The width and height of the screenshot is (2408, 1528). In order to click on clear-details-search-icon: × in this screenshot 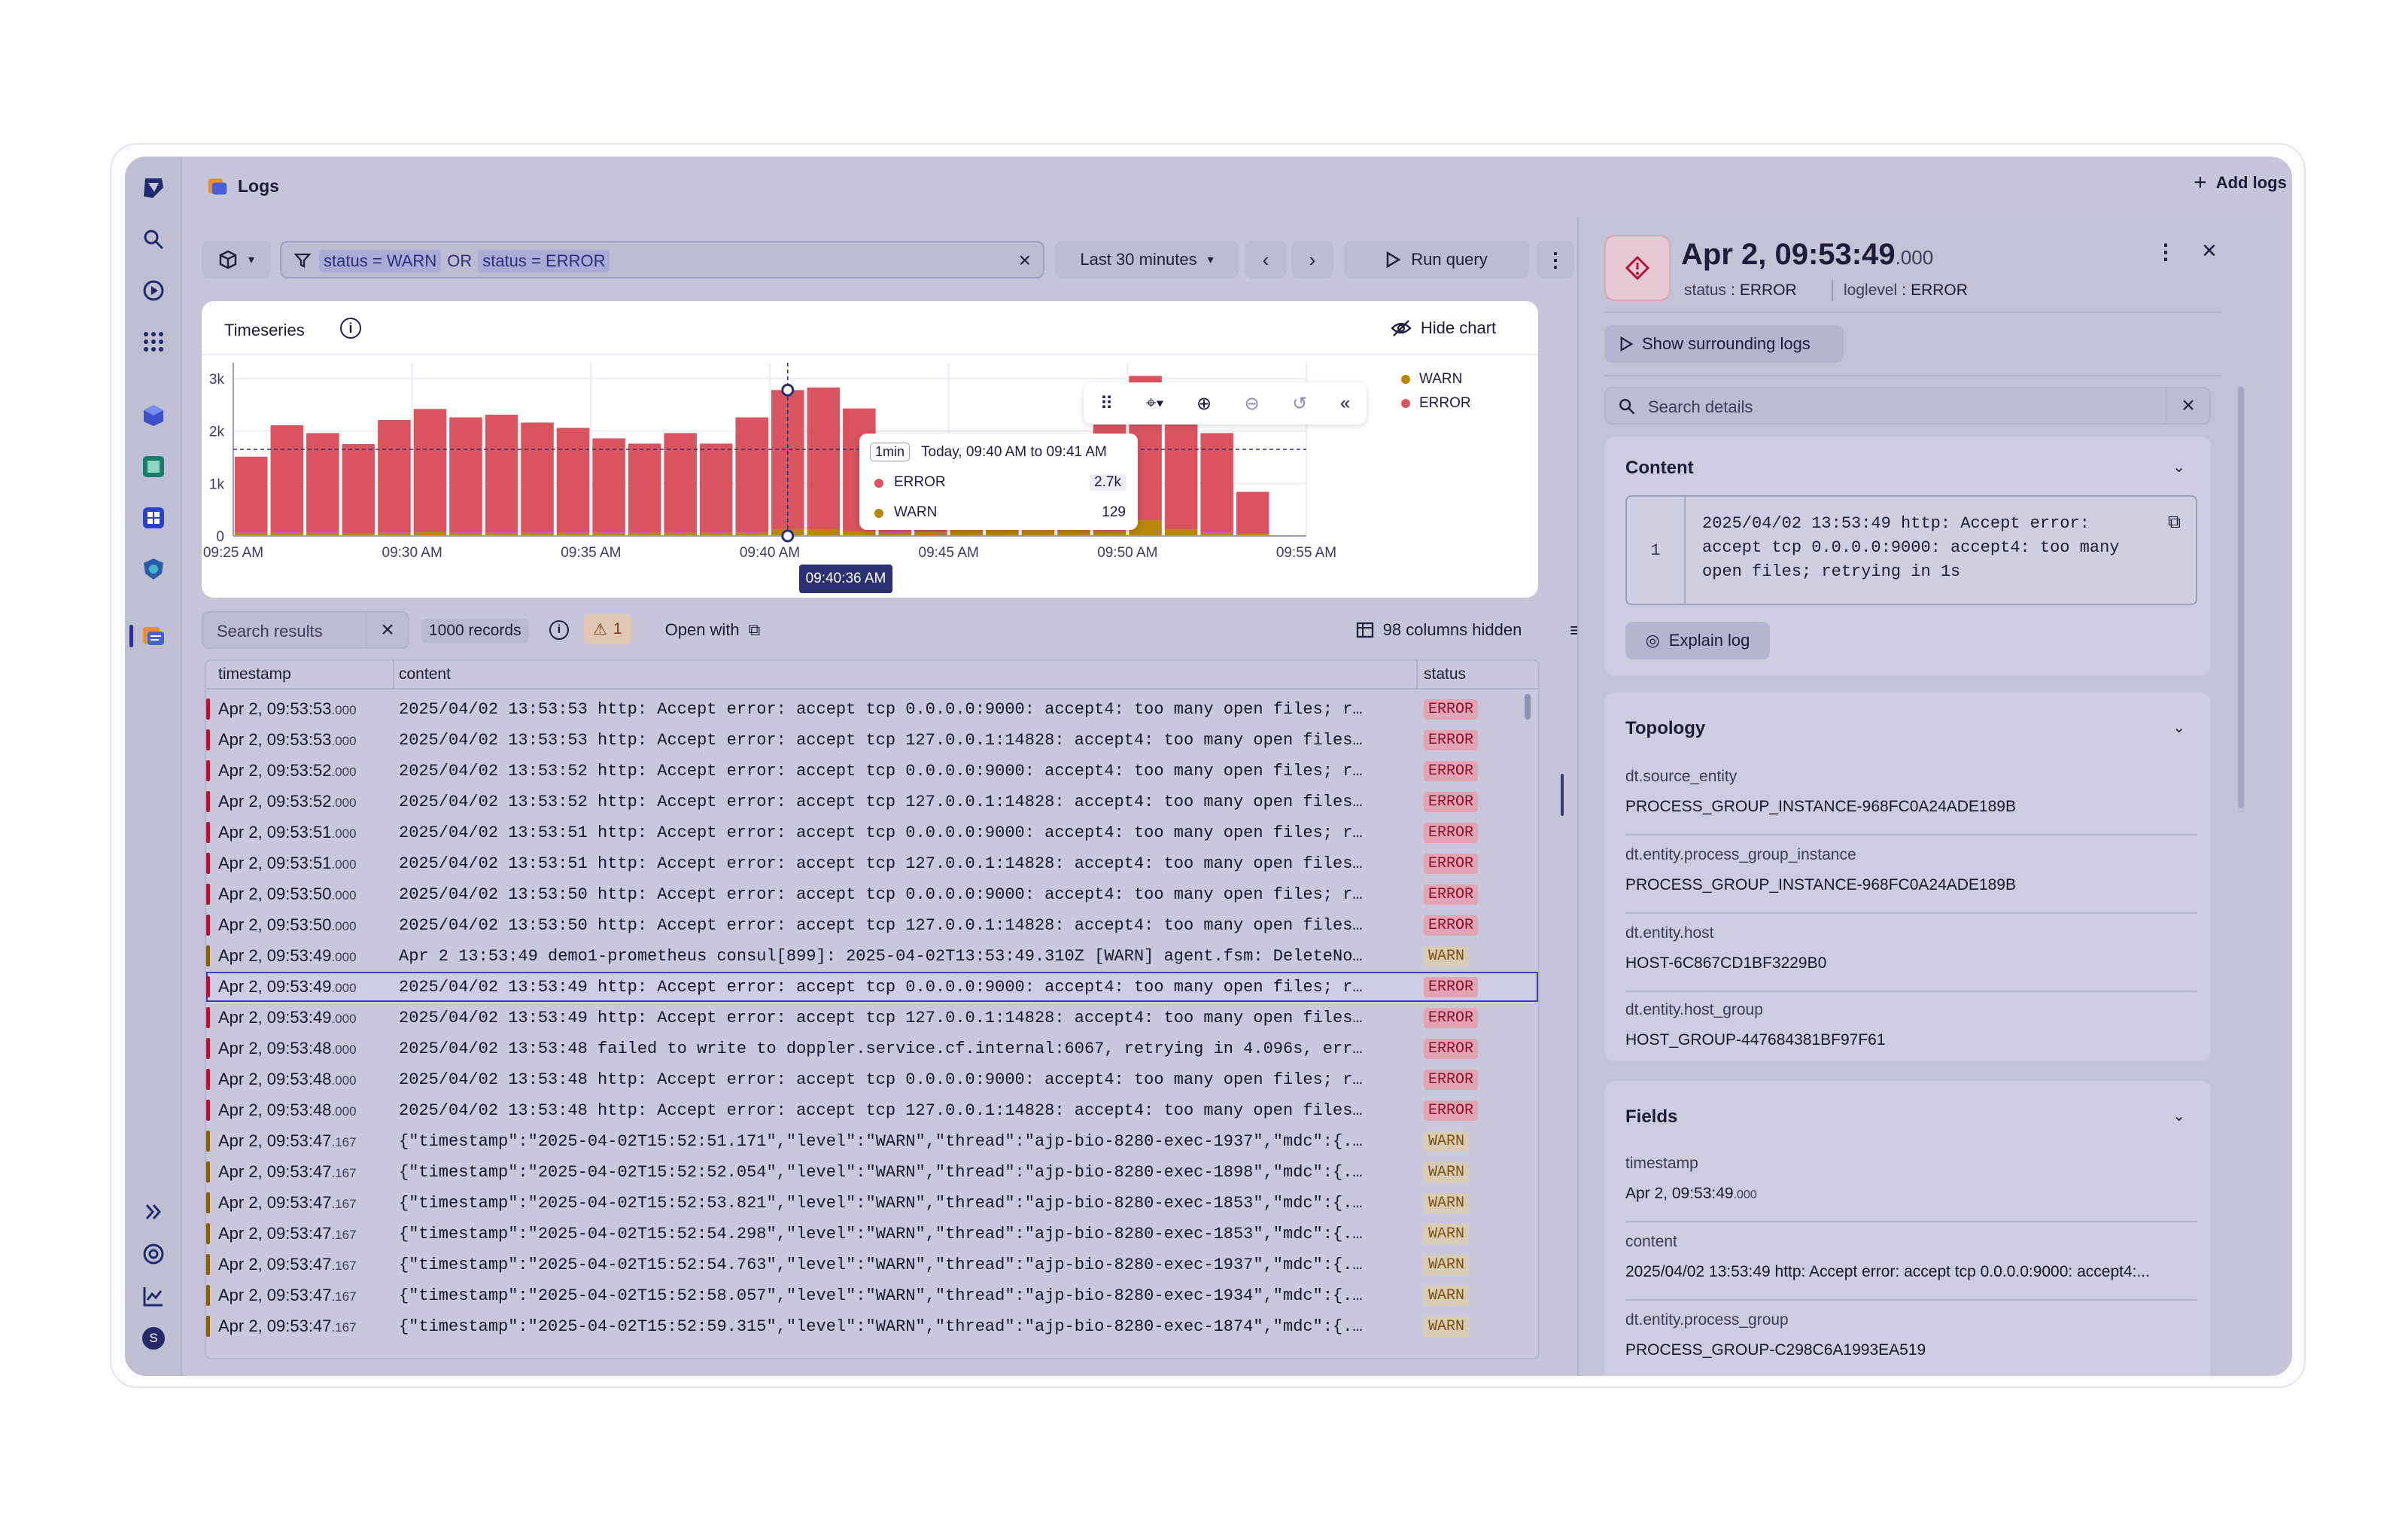, I will do `click(2187, 405)`.